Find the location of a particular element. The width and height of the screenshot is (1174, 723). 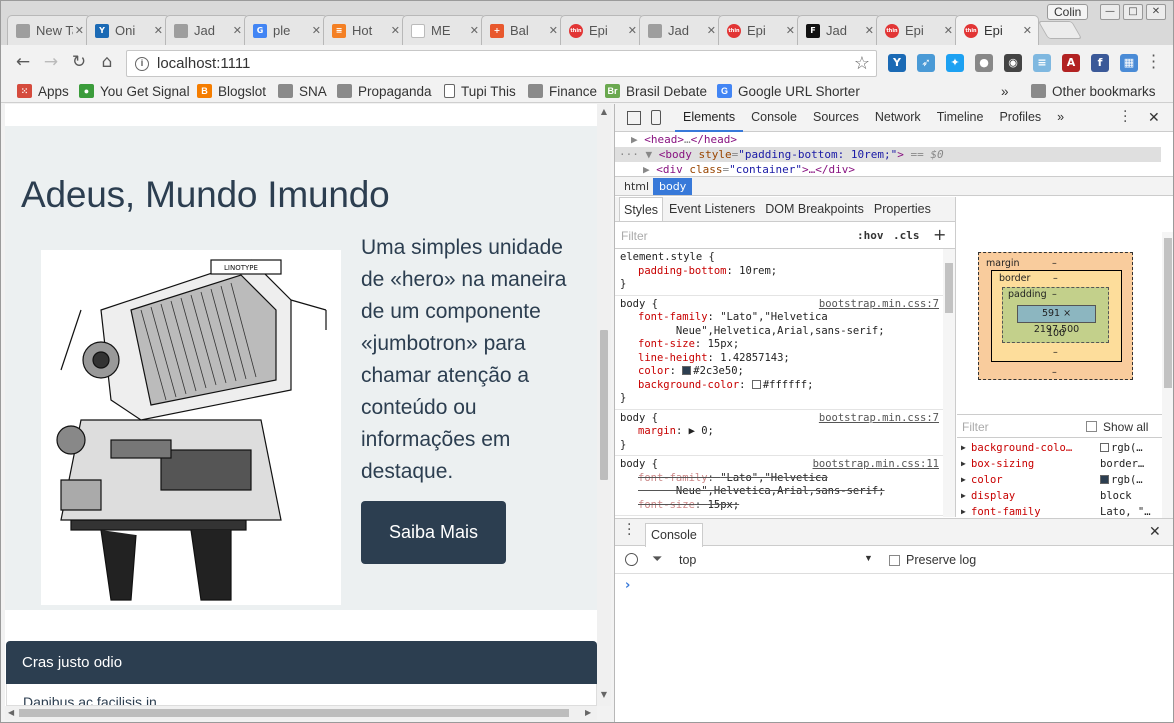

css-property-value: #ffffff; is located at coordinates (788, 385).